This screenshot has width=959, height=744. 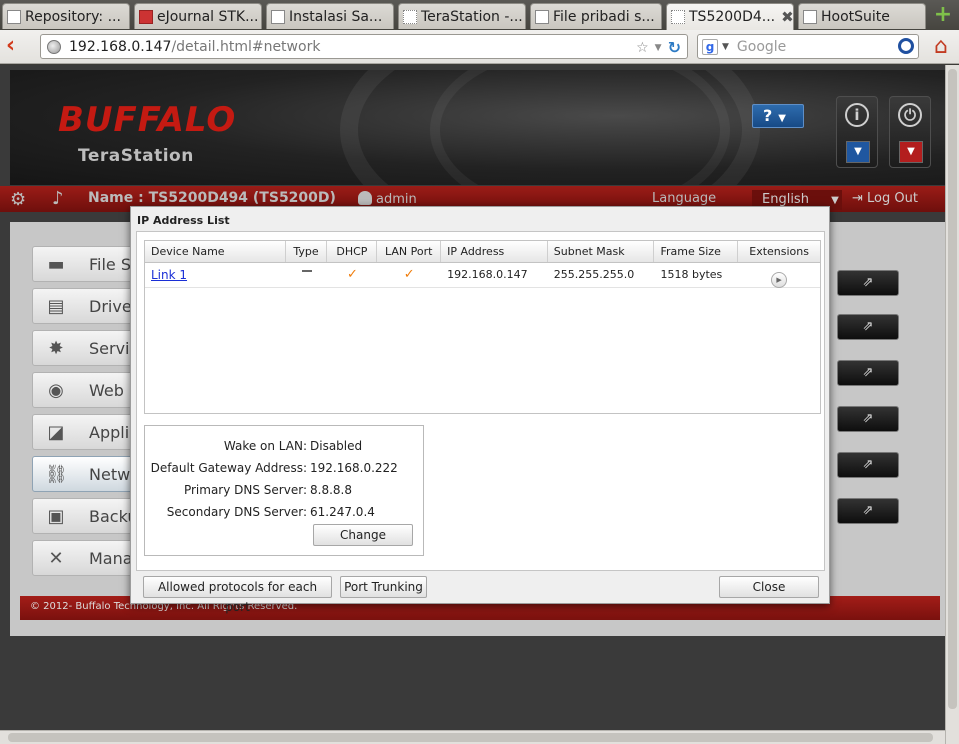 I want to click on backup-icon: ▣, so click(x=56, y=516).